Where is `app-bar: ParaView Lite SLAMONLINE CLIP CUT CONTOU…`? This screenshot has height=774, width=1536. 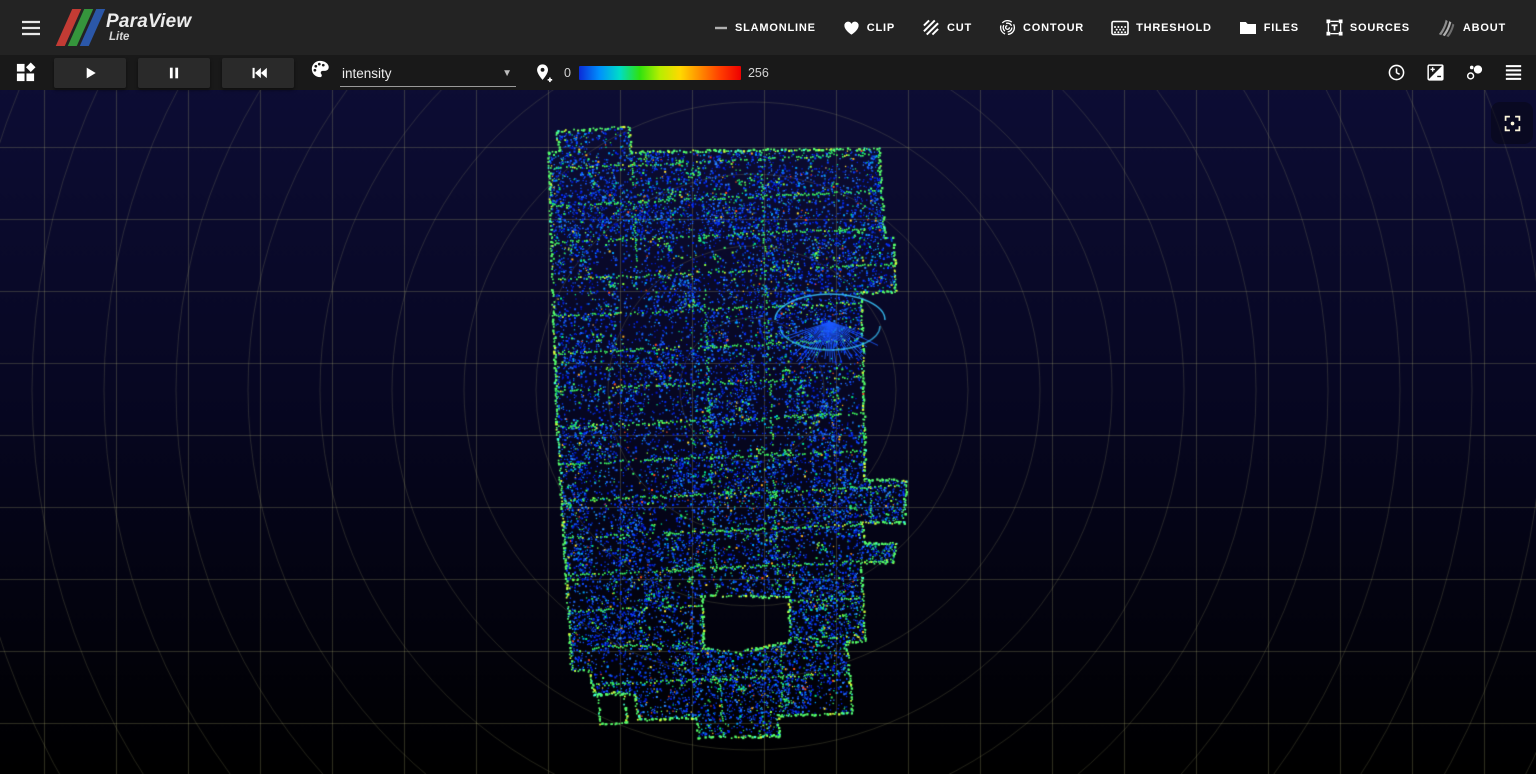 app-bar: ParaView Lite SLAMONLINE CLIP CUT CONTOU… is located at coordinates (768, 27).